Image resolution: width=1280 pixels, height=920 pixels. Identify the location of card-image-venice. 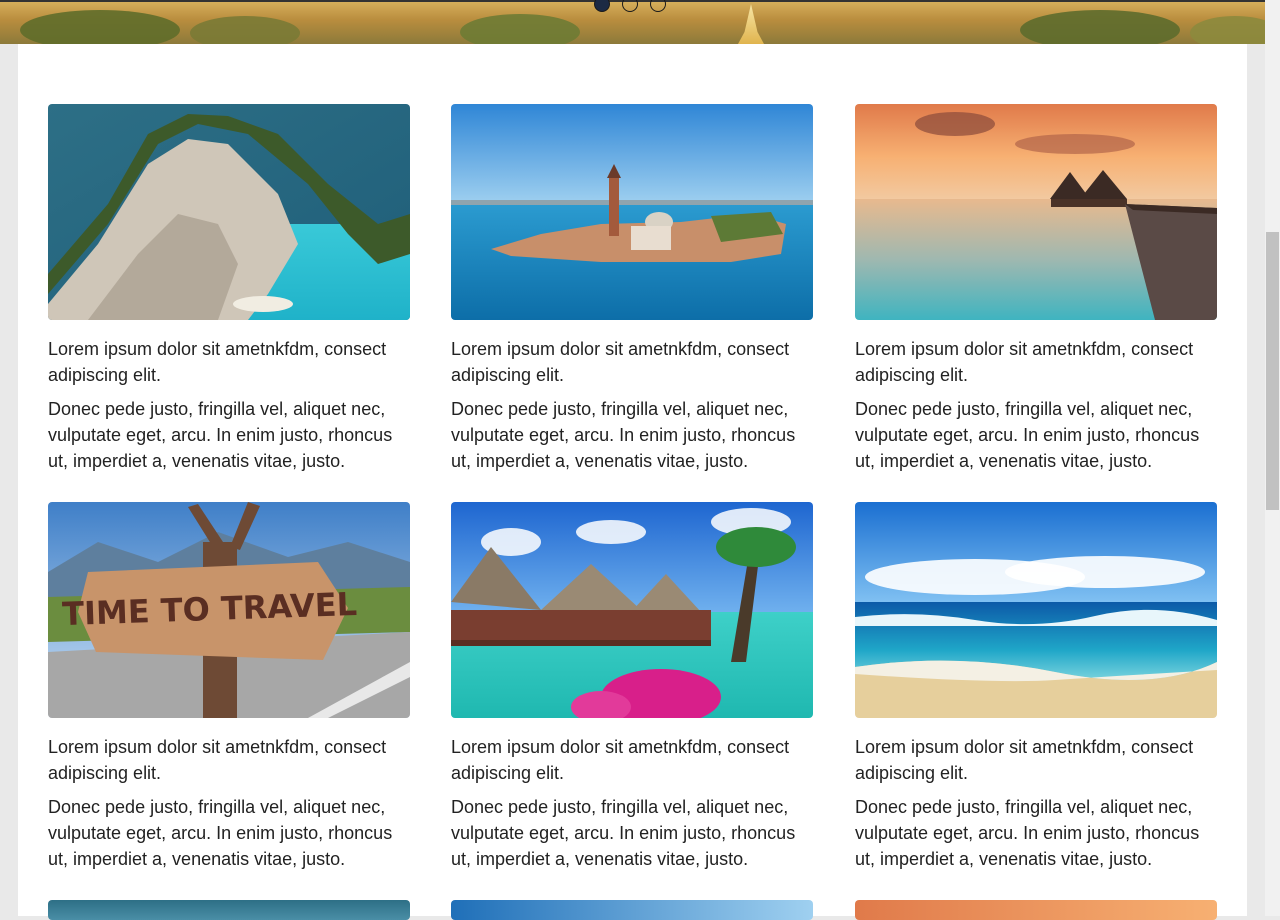
(632, 212).